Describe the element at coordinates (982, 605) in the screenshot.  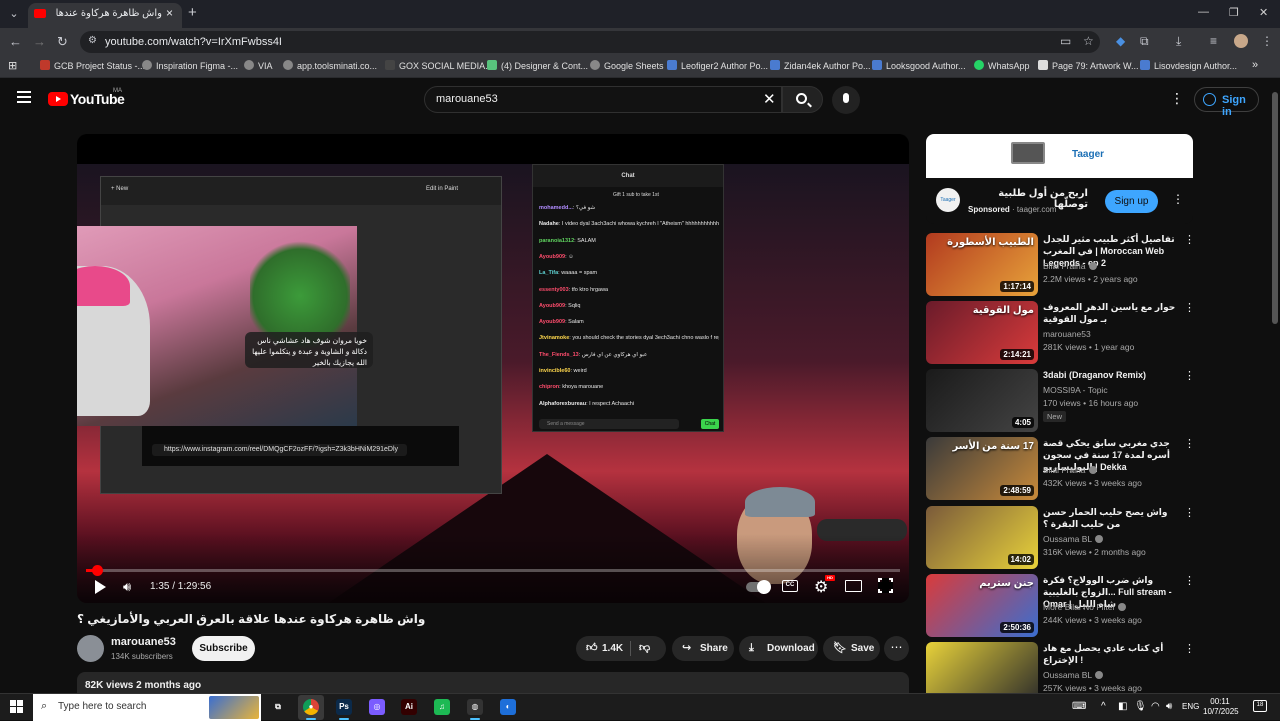
I see `video-thumbnail: جنن ستريم 2:50:36` at that location.